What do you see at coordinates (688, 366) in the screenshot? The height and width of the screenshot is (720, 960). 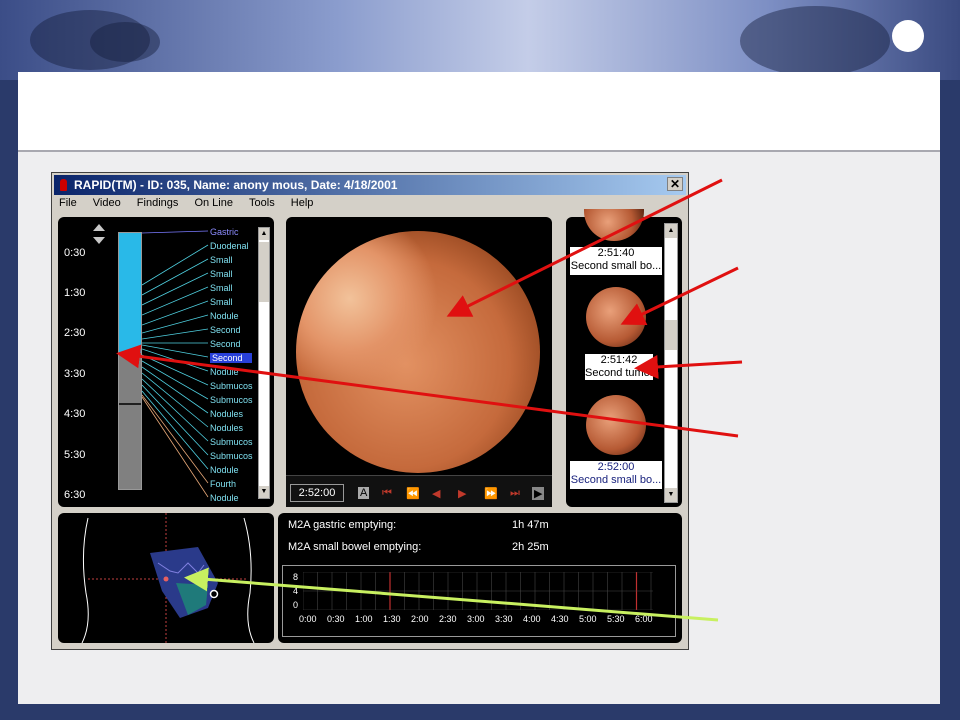 I see `arrow-caption` at bounding box center [688, 366].